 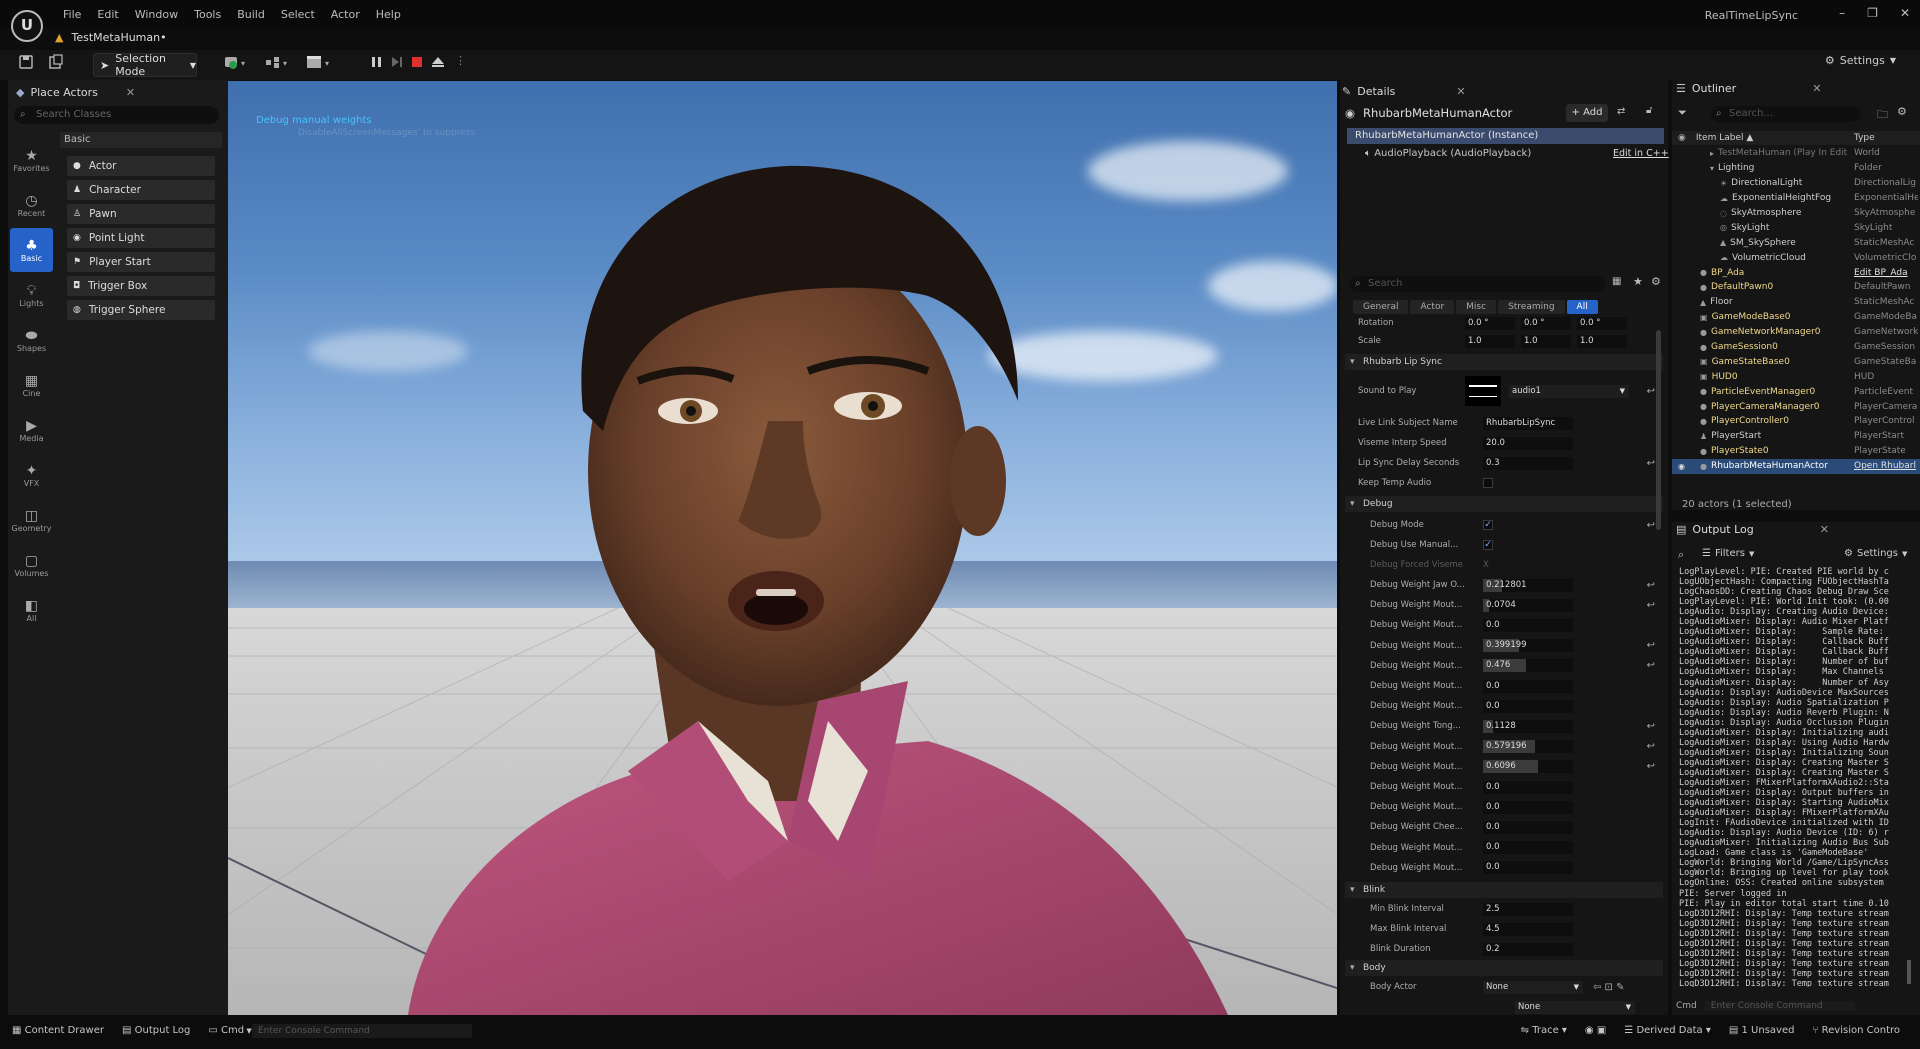 I want to click on step-icon, so click(x=397, y=65).